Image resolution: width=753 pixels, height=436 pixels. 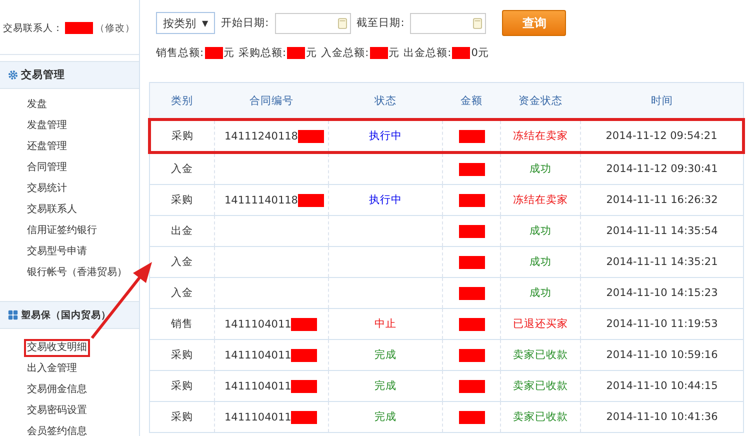 What do you see at coordinates (62, 231) in the screenshot?
I see `sidebar-item: 信用证签约银行` at bounding box center [62, 231].